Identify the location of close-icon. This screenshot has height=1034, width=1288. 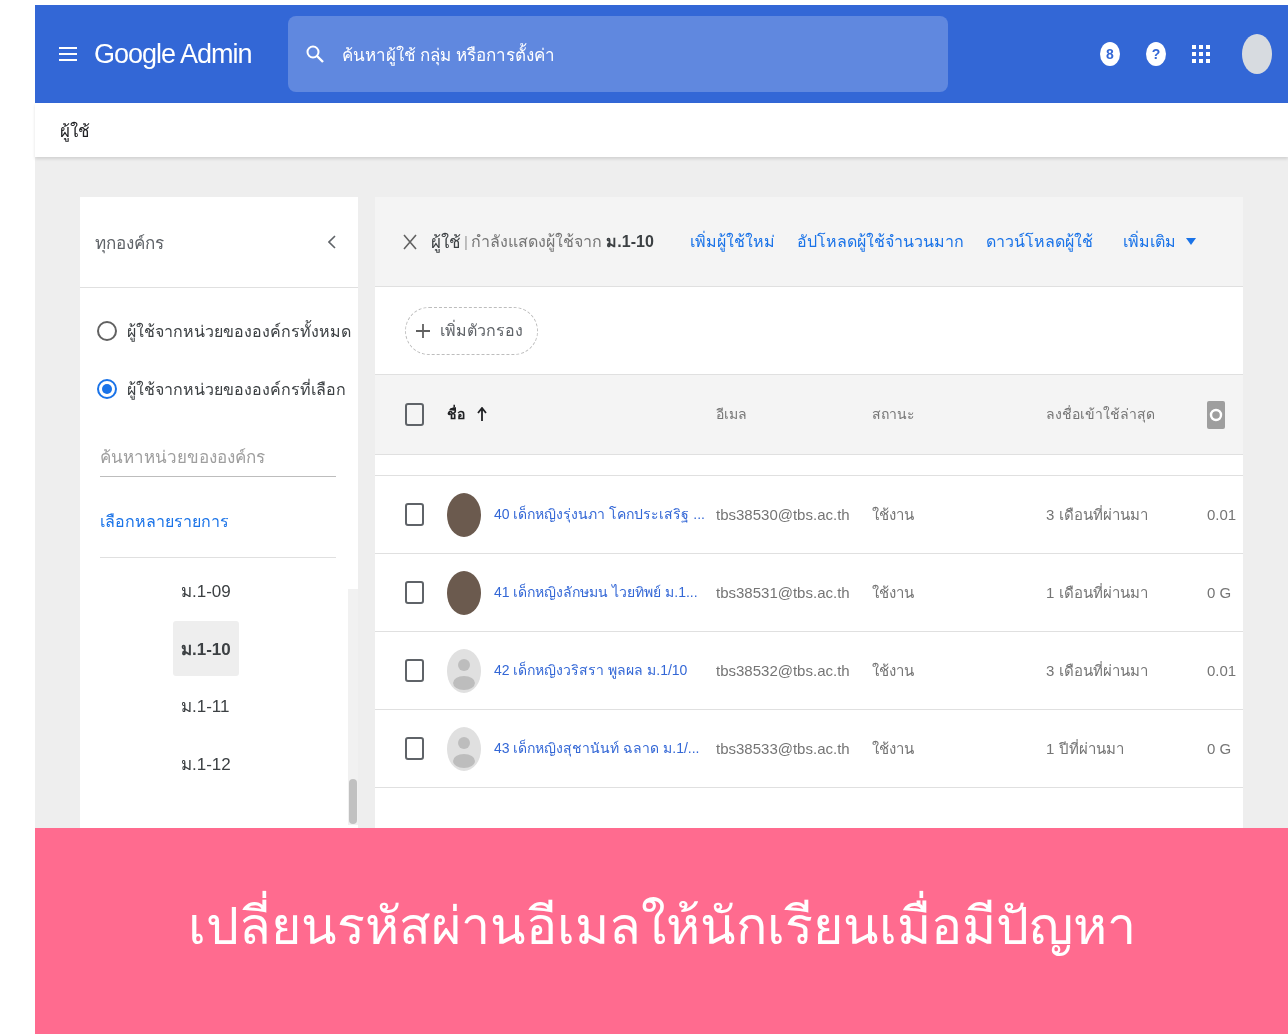
(410, 241).